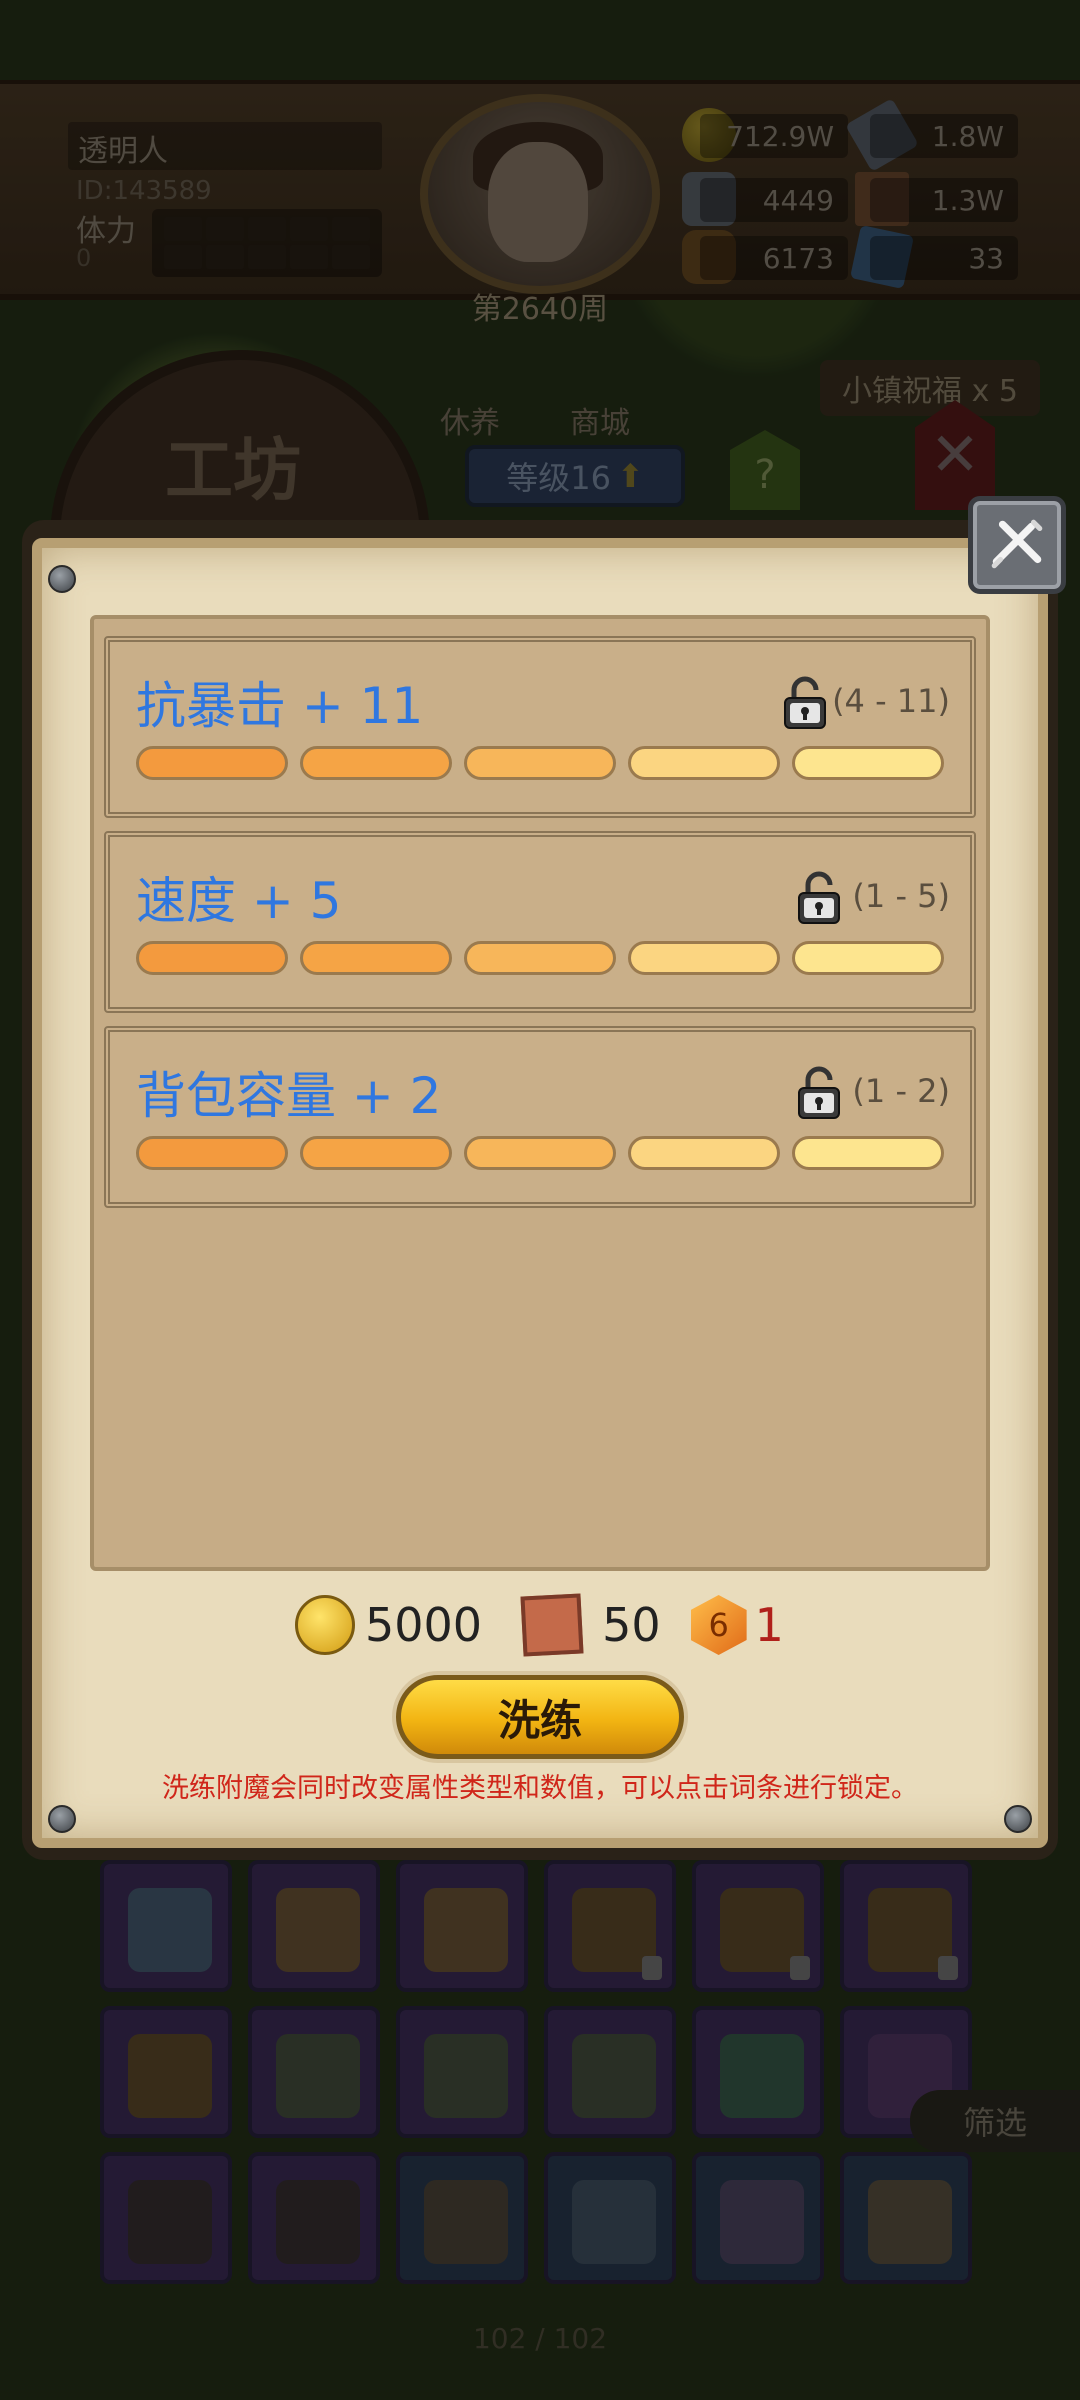 The image size is (1080, 2400). Describe the element at coordinates (289, 1096) in the screenshot. I see `stat-text: 背包容量 + 2` at that location.